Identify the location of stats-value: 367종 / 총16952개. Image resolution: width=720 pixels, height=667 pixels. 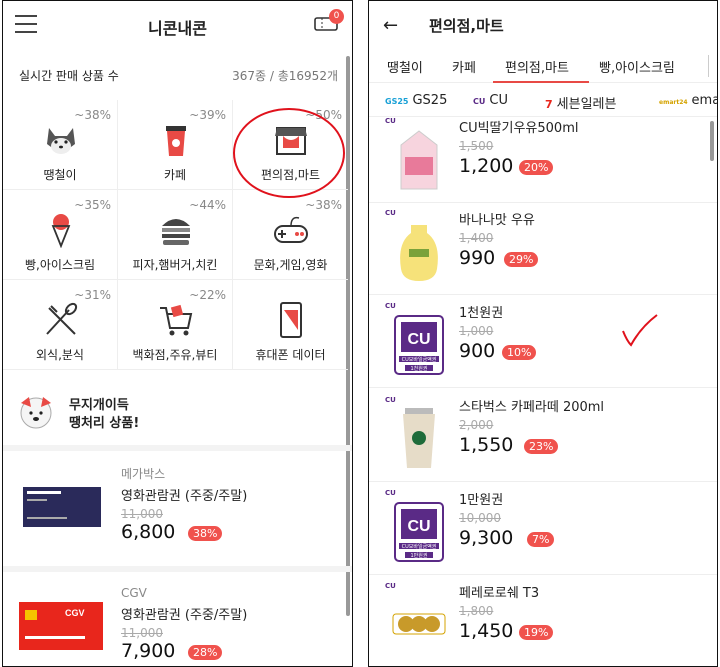
(285, 76).